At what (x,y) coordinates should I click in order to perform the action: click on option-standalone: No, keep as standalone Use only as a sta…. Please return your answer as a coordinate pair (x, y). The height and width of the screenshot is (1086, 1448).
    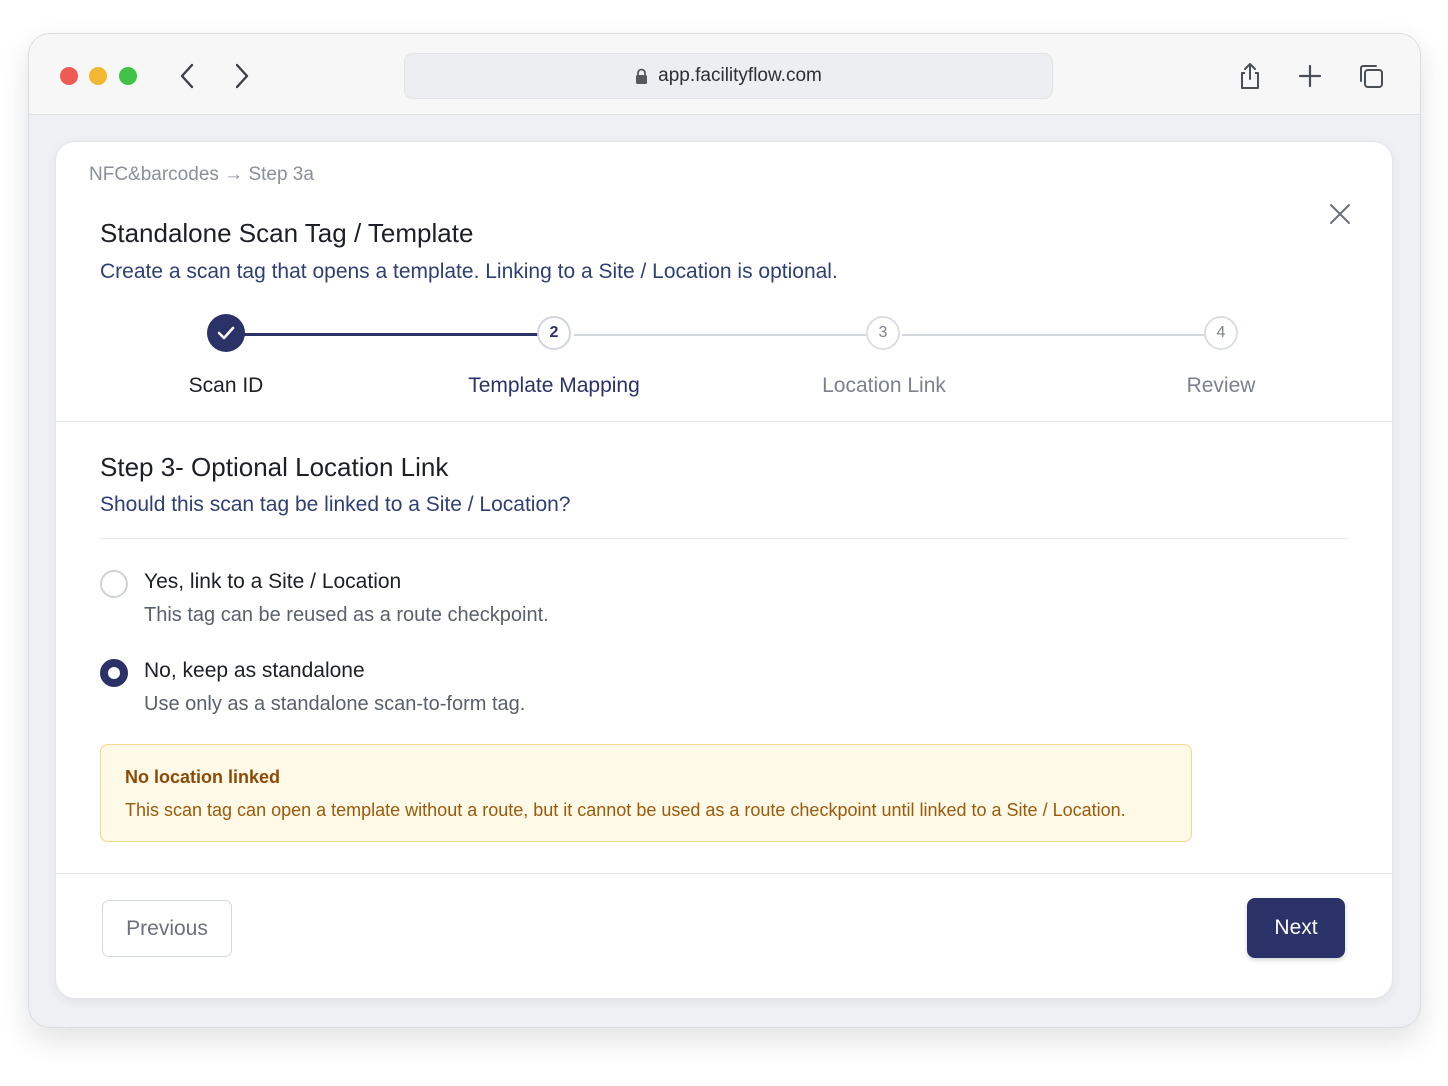
    Looking at the image, I should click on (450, 692).